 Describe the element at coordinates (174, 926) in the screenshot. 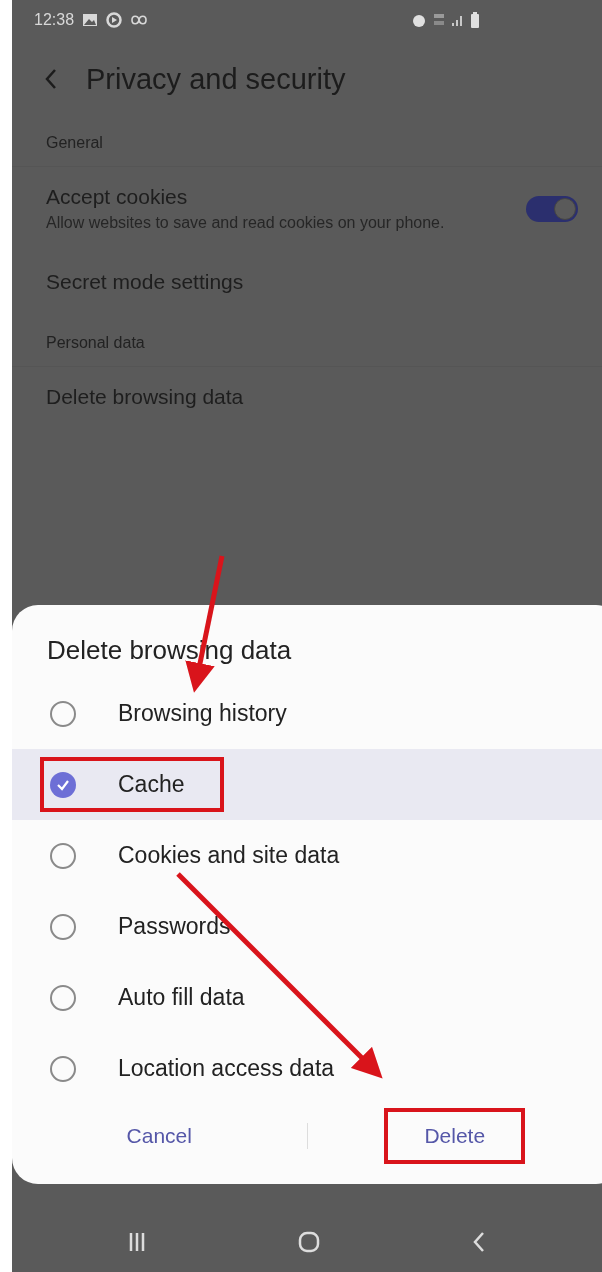

I see `option-label: Passwords` at that location.